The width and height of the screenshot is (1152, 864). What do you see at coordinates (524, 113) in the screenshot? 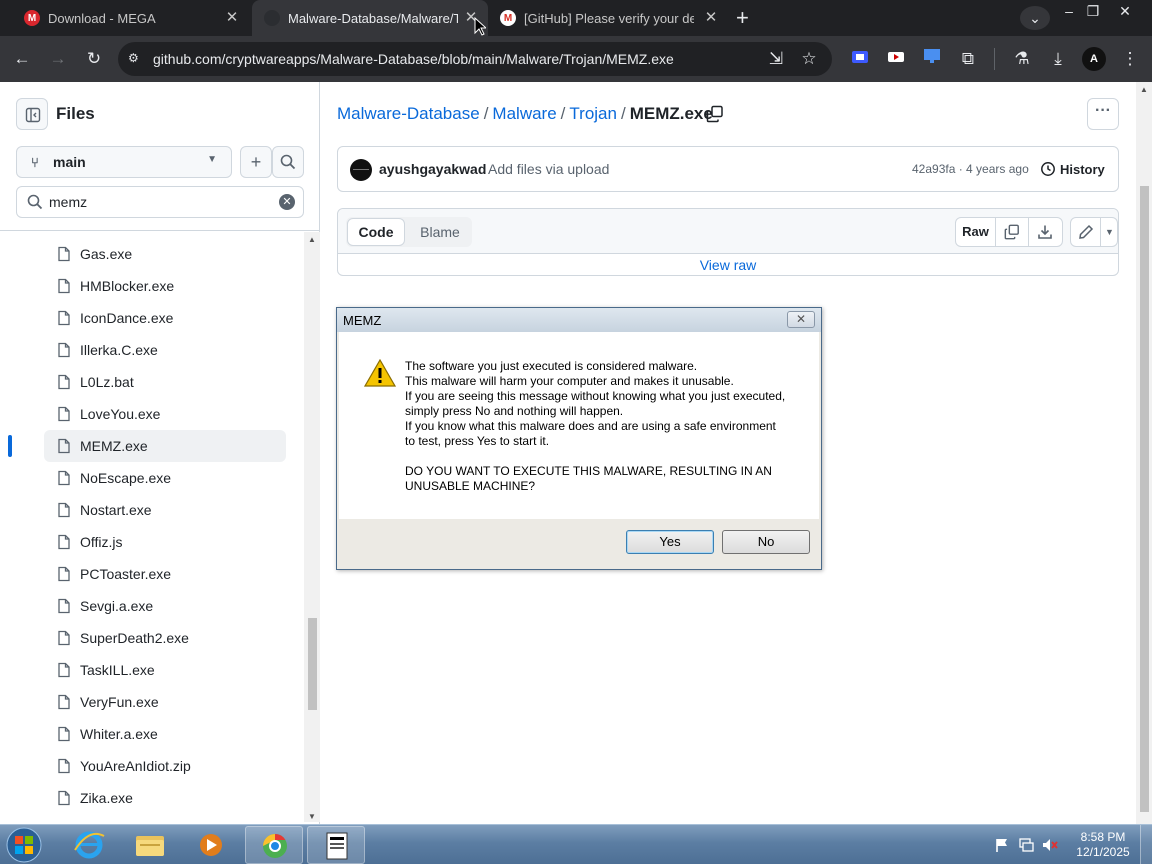
I see `breadcrumb-malware-link: Malware` at bounding box center [524, 113].